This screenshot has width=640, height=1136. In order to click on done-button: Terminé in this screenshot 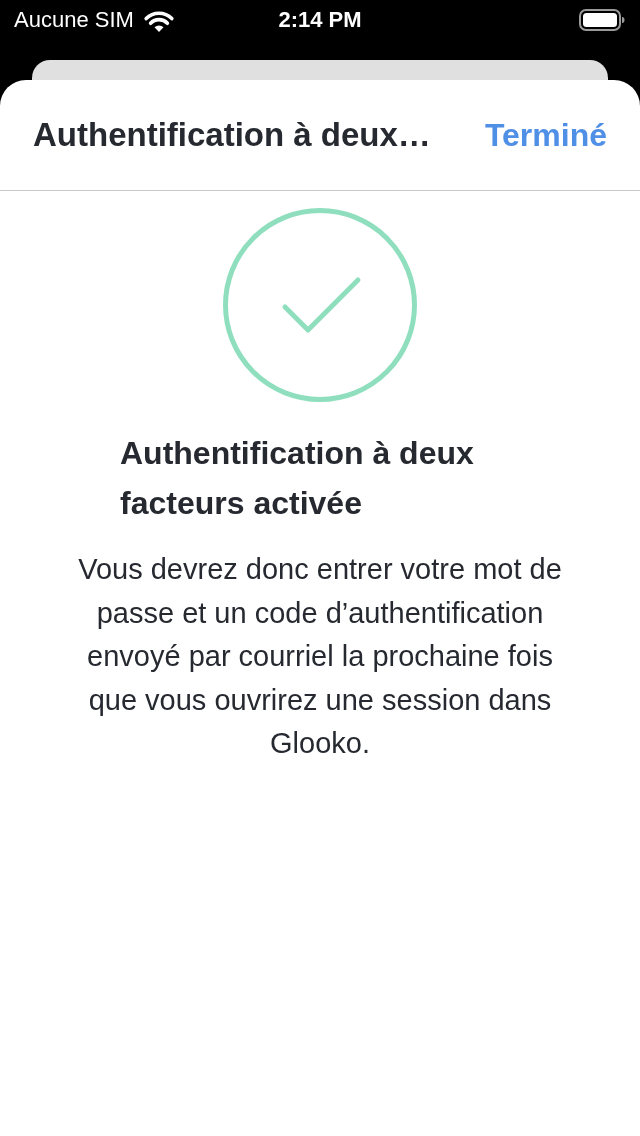, I will do `click(545, 135)`.